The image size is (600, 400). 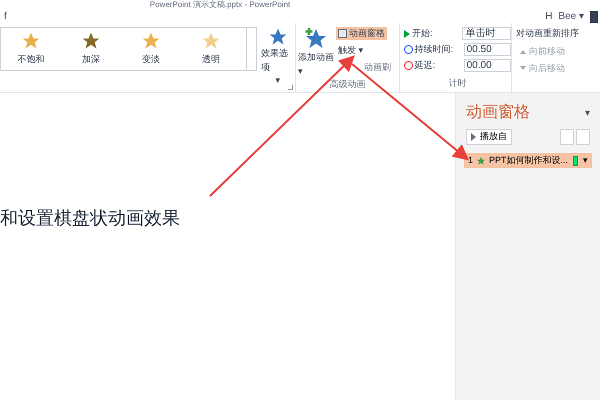 I want to click on dialog-launcher-icon, so click(x=290, y=87).